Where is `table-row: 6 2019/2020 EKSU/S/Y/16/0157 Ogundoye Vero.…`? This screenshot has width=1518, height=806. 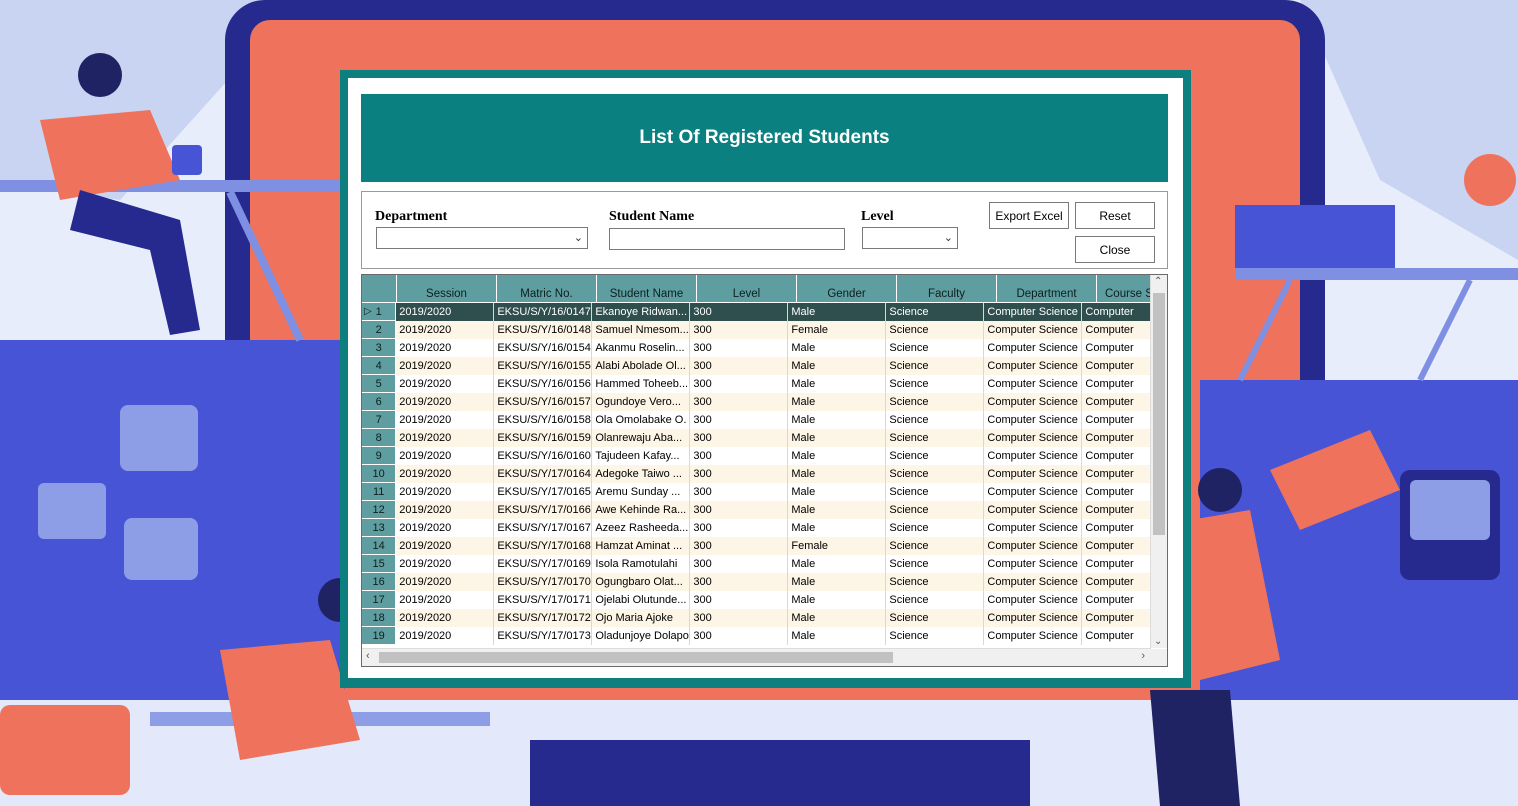
table-row: 6 2019/2020 EKSU/S/Y/16/0157 Ogundoye Vero.… is located at coordinates (757, 402).